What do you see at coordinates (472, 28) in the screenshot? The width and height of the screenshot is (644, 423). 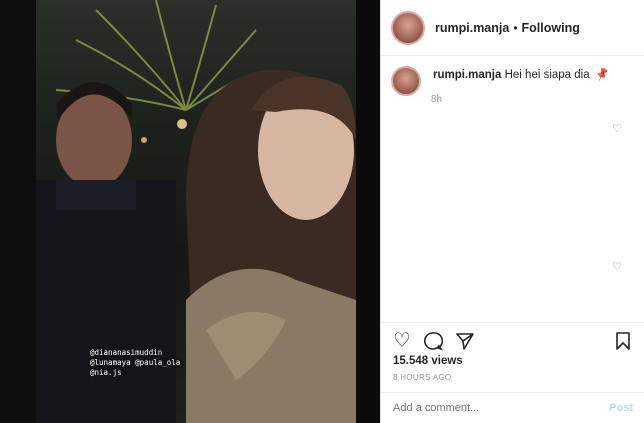 I see `header-username: rumpi.manja` at bounding box center [472, 28].